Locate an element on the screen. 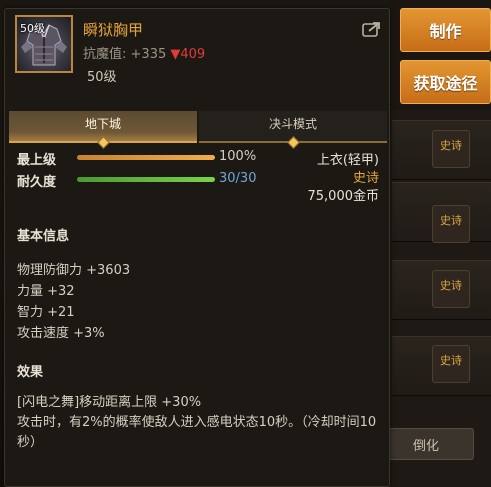 This screenshot has width=491, height=487. item-name: 瞬狱胸甲 is located at coordinates (113, 30).